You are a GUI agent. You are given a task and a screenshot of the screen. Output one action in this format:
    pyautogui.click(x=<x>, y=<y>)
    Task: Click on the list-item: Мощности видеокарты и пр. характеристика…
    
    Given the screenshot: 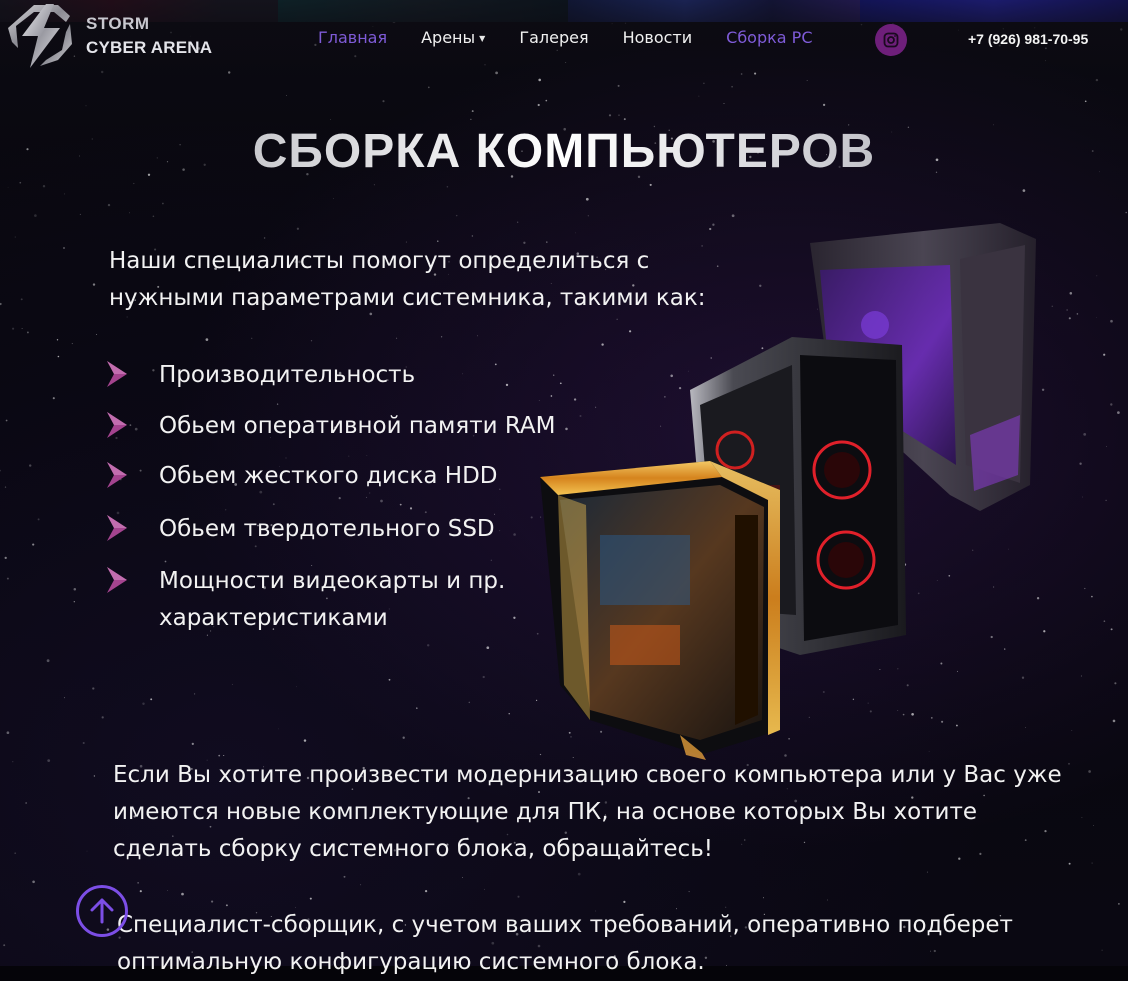 What is the action you would take?
    pyautogui.click(x=342, y=600)
    